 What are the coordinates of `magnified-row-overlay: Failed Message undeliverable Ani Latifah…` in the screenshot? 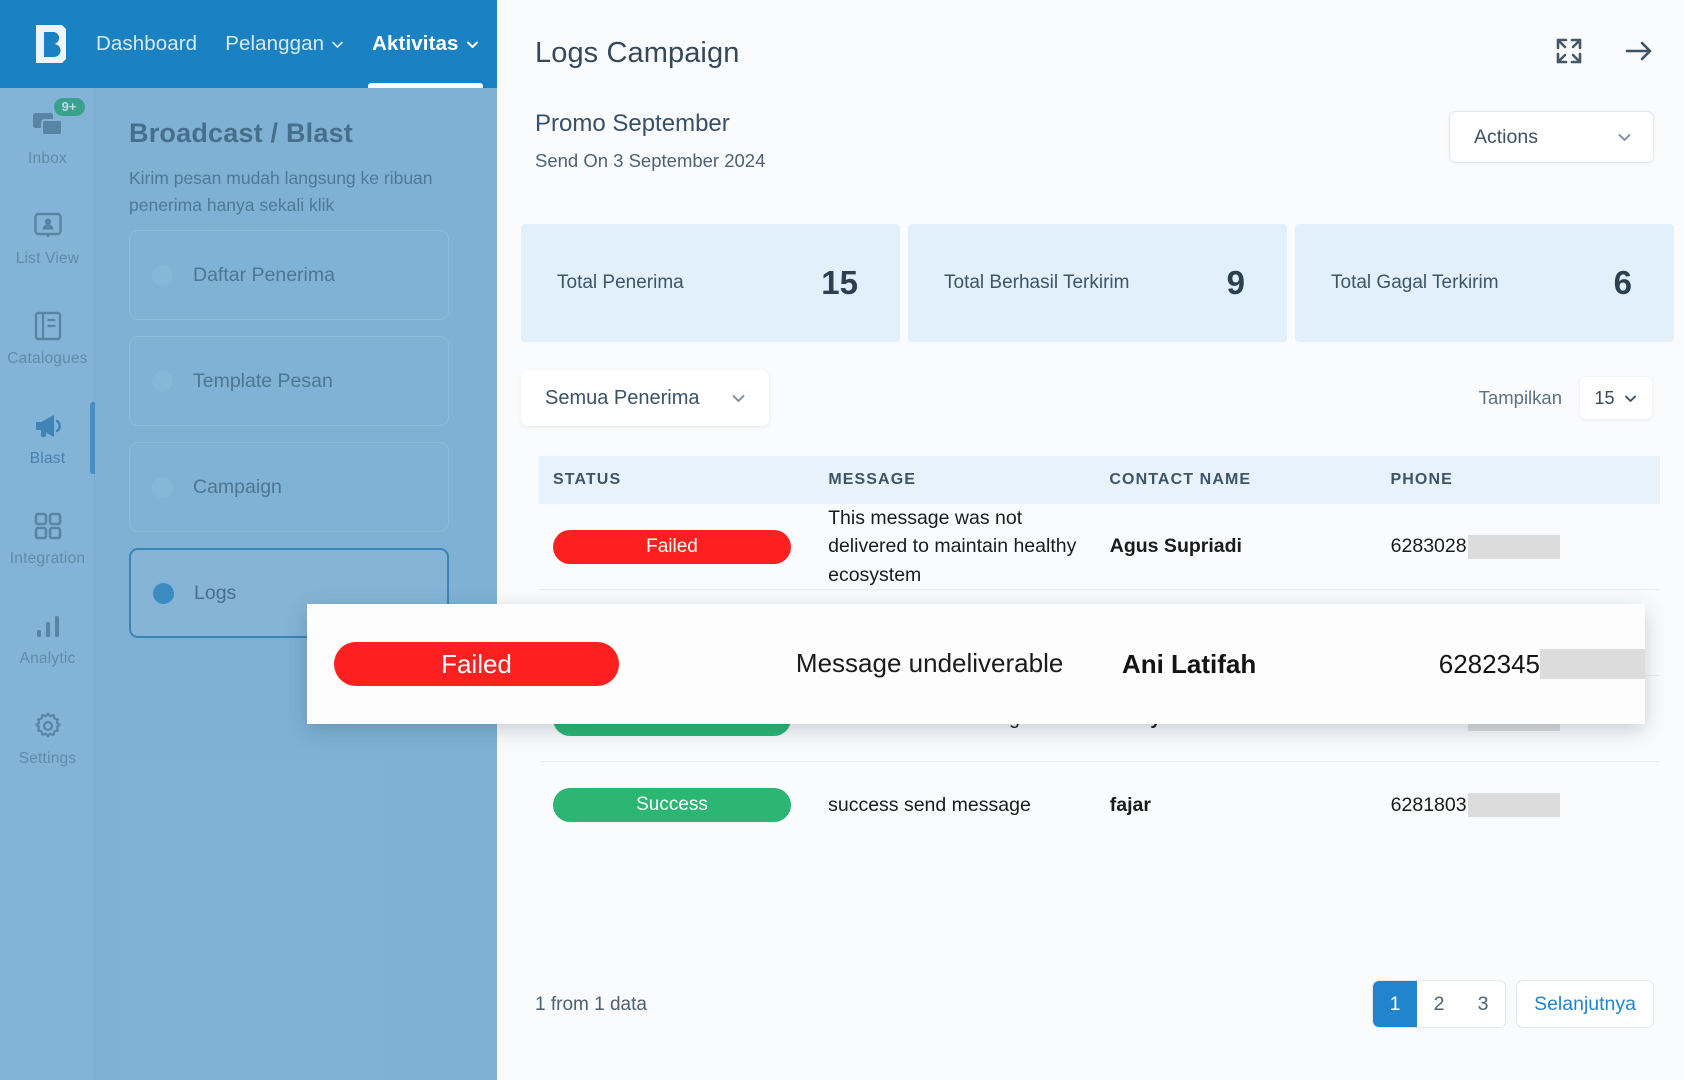 It's located at (976, 664).